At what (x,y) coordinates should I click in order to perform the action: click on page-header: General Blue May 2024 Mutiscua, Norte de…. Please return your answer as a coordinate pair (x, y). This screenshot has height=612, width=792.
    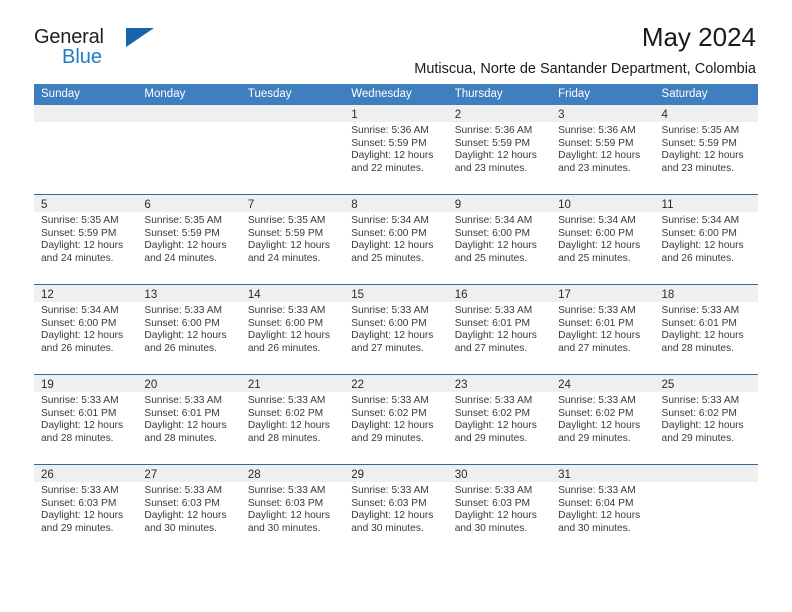
    Looking at the image, I should click on (396, 38).